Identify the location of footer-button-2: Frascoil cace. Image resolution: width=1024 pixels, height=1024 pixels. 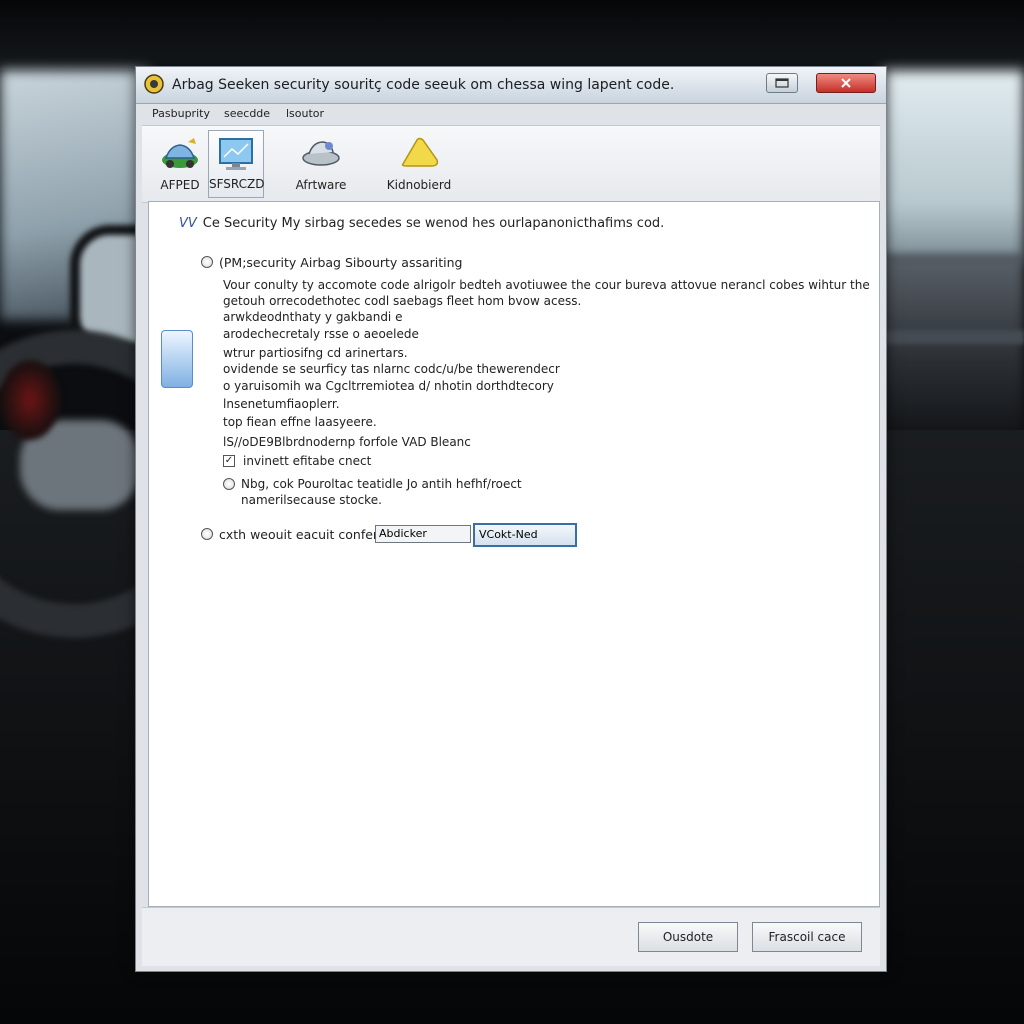
(807, 937).